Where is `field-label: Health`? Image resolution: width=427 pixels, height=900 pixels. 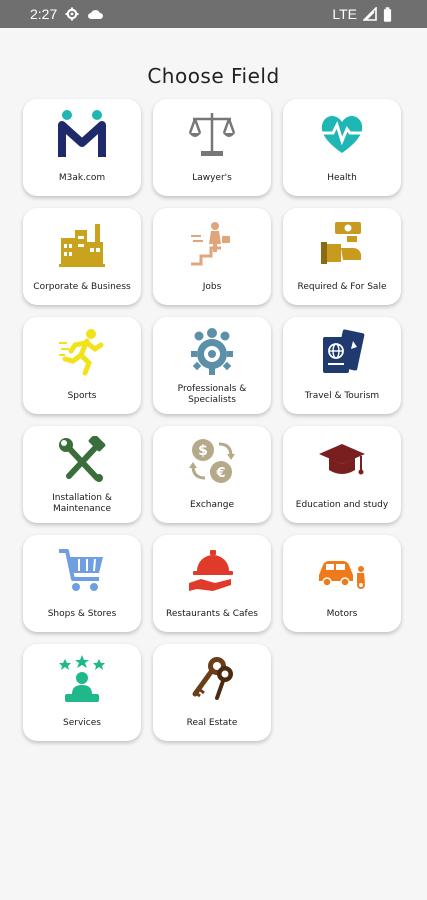
field-label: Health is located at coordinates (342, 178).